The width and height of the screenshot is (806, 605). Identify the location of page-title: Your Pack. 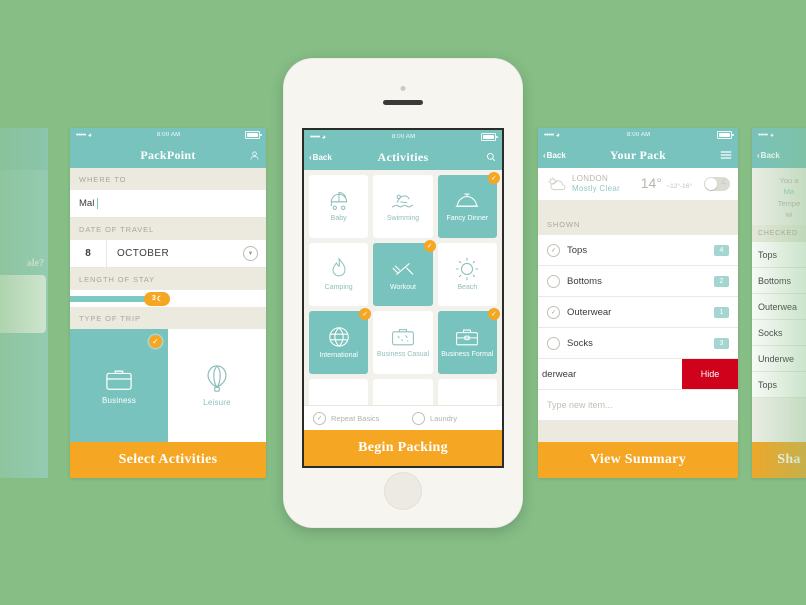
(638, 154).